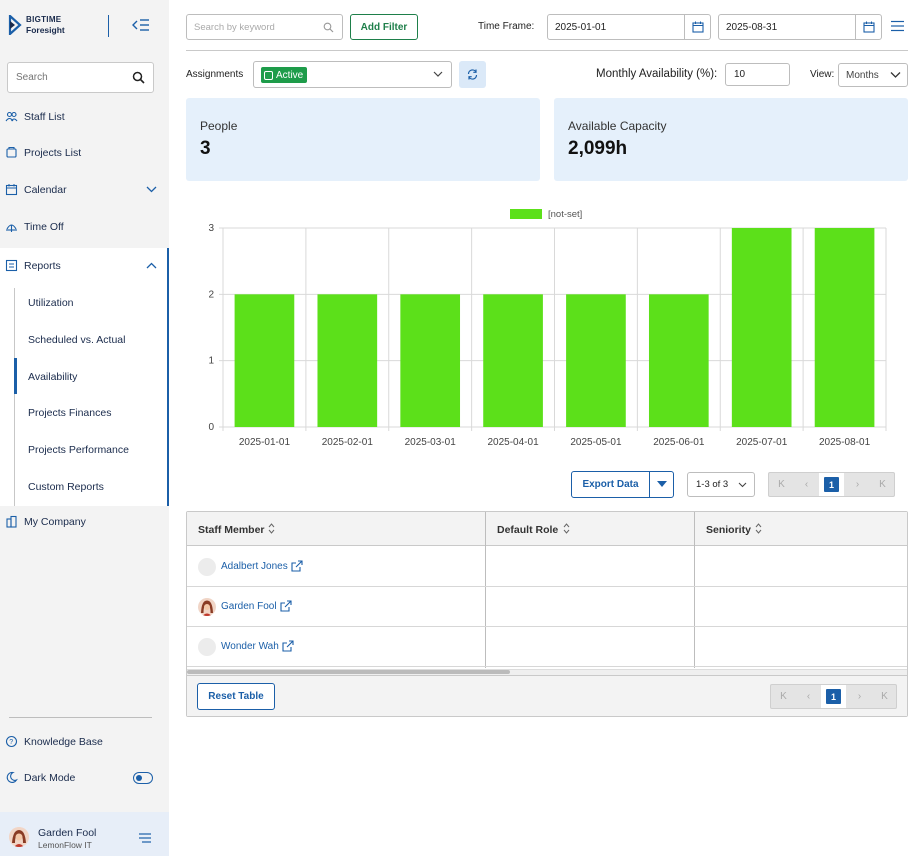 The width and height of the screenshot is (911, 856). Describe the element at coordinates (108, 26) in the screenshot. I see `header-divider` at that location.